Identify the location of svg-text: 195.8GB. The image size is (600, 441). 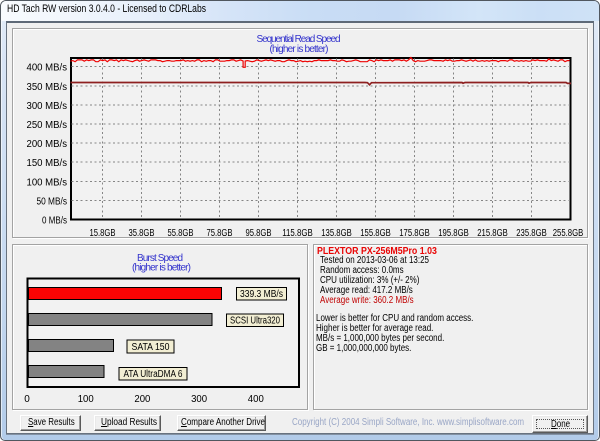
(453, 233).